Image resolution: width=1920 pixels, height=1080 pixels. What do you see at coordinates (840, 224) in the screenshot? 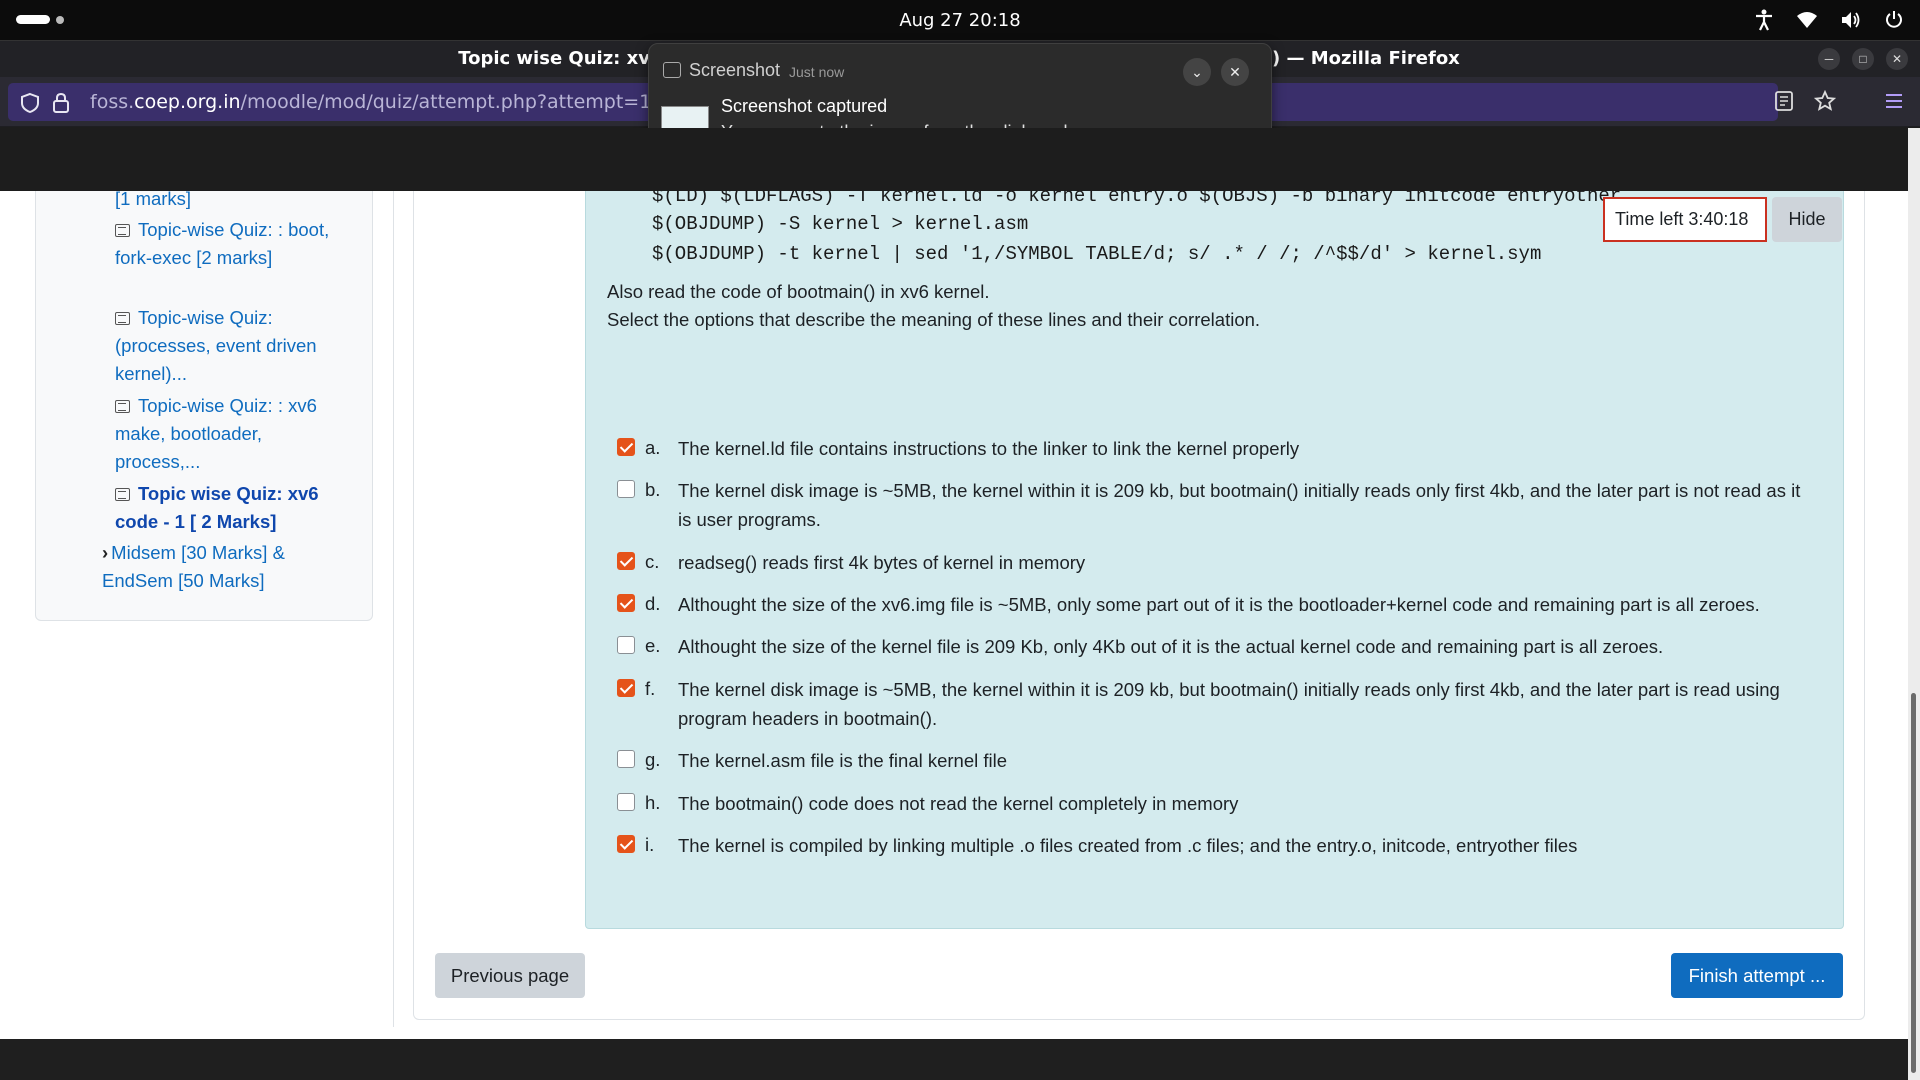
I see `makefile-code-line: $(OBJDUMP) -S kernel > kernel.asm` at bounding box center [840, 224].